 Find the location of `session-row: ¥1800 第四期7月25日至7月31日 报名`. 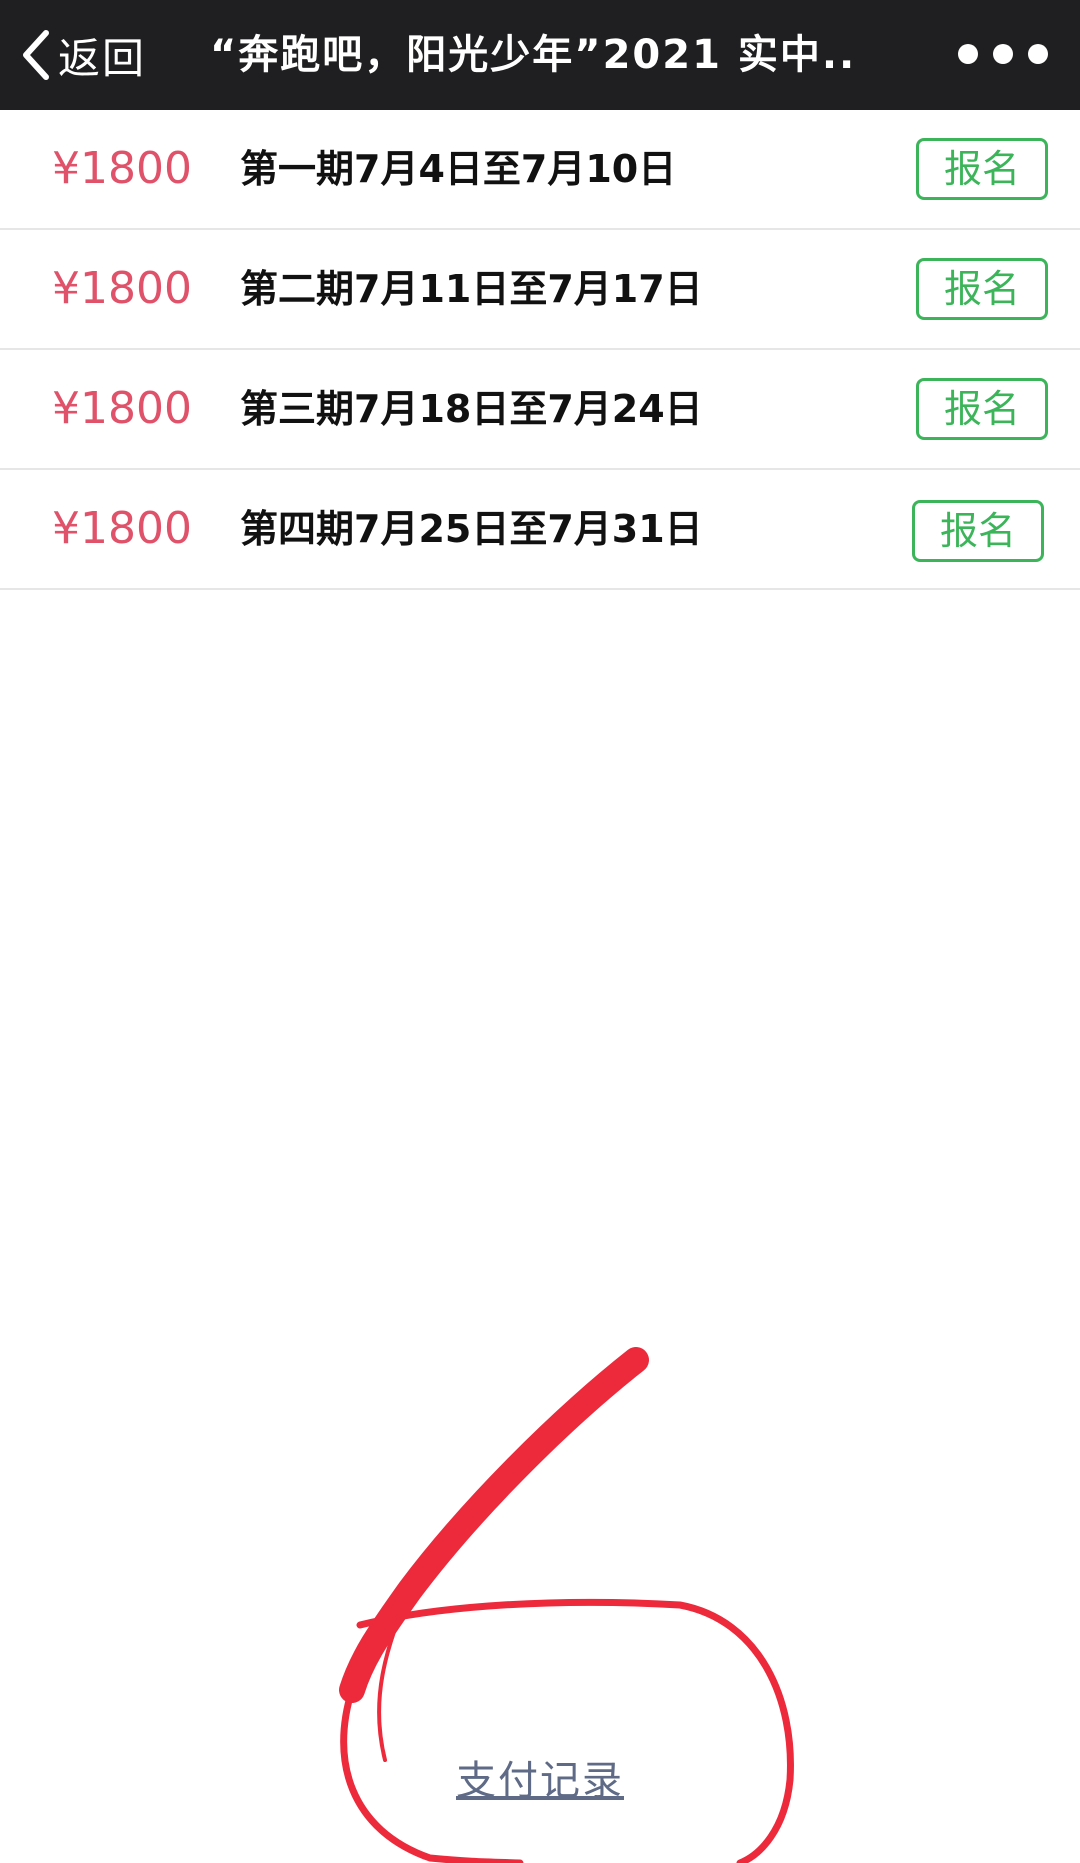

session-row: ¥1800 第四期7月25日至7月31日 报名 is located at coordinates (540, 530).